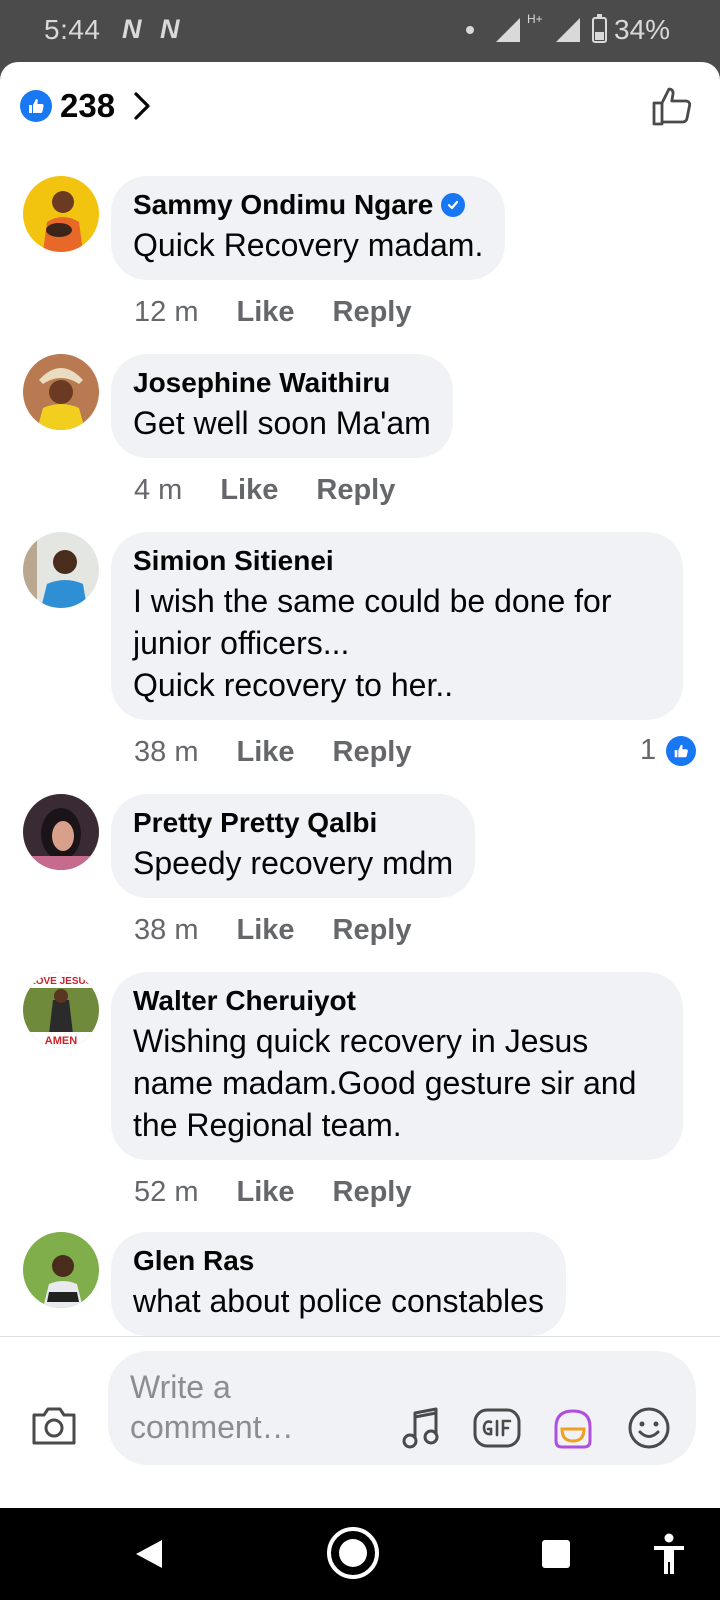  I want to click on emoji-icon, so click(649, 1428).